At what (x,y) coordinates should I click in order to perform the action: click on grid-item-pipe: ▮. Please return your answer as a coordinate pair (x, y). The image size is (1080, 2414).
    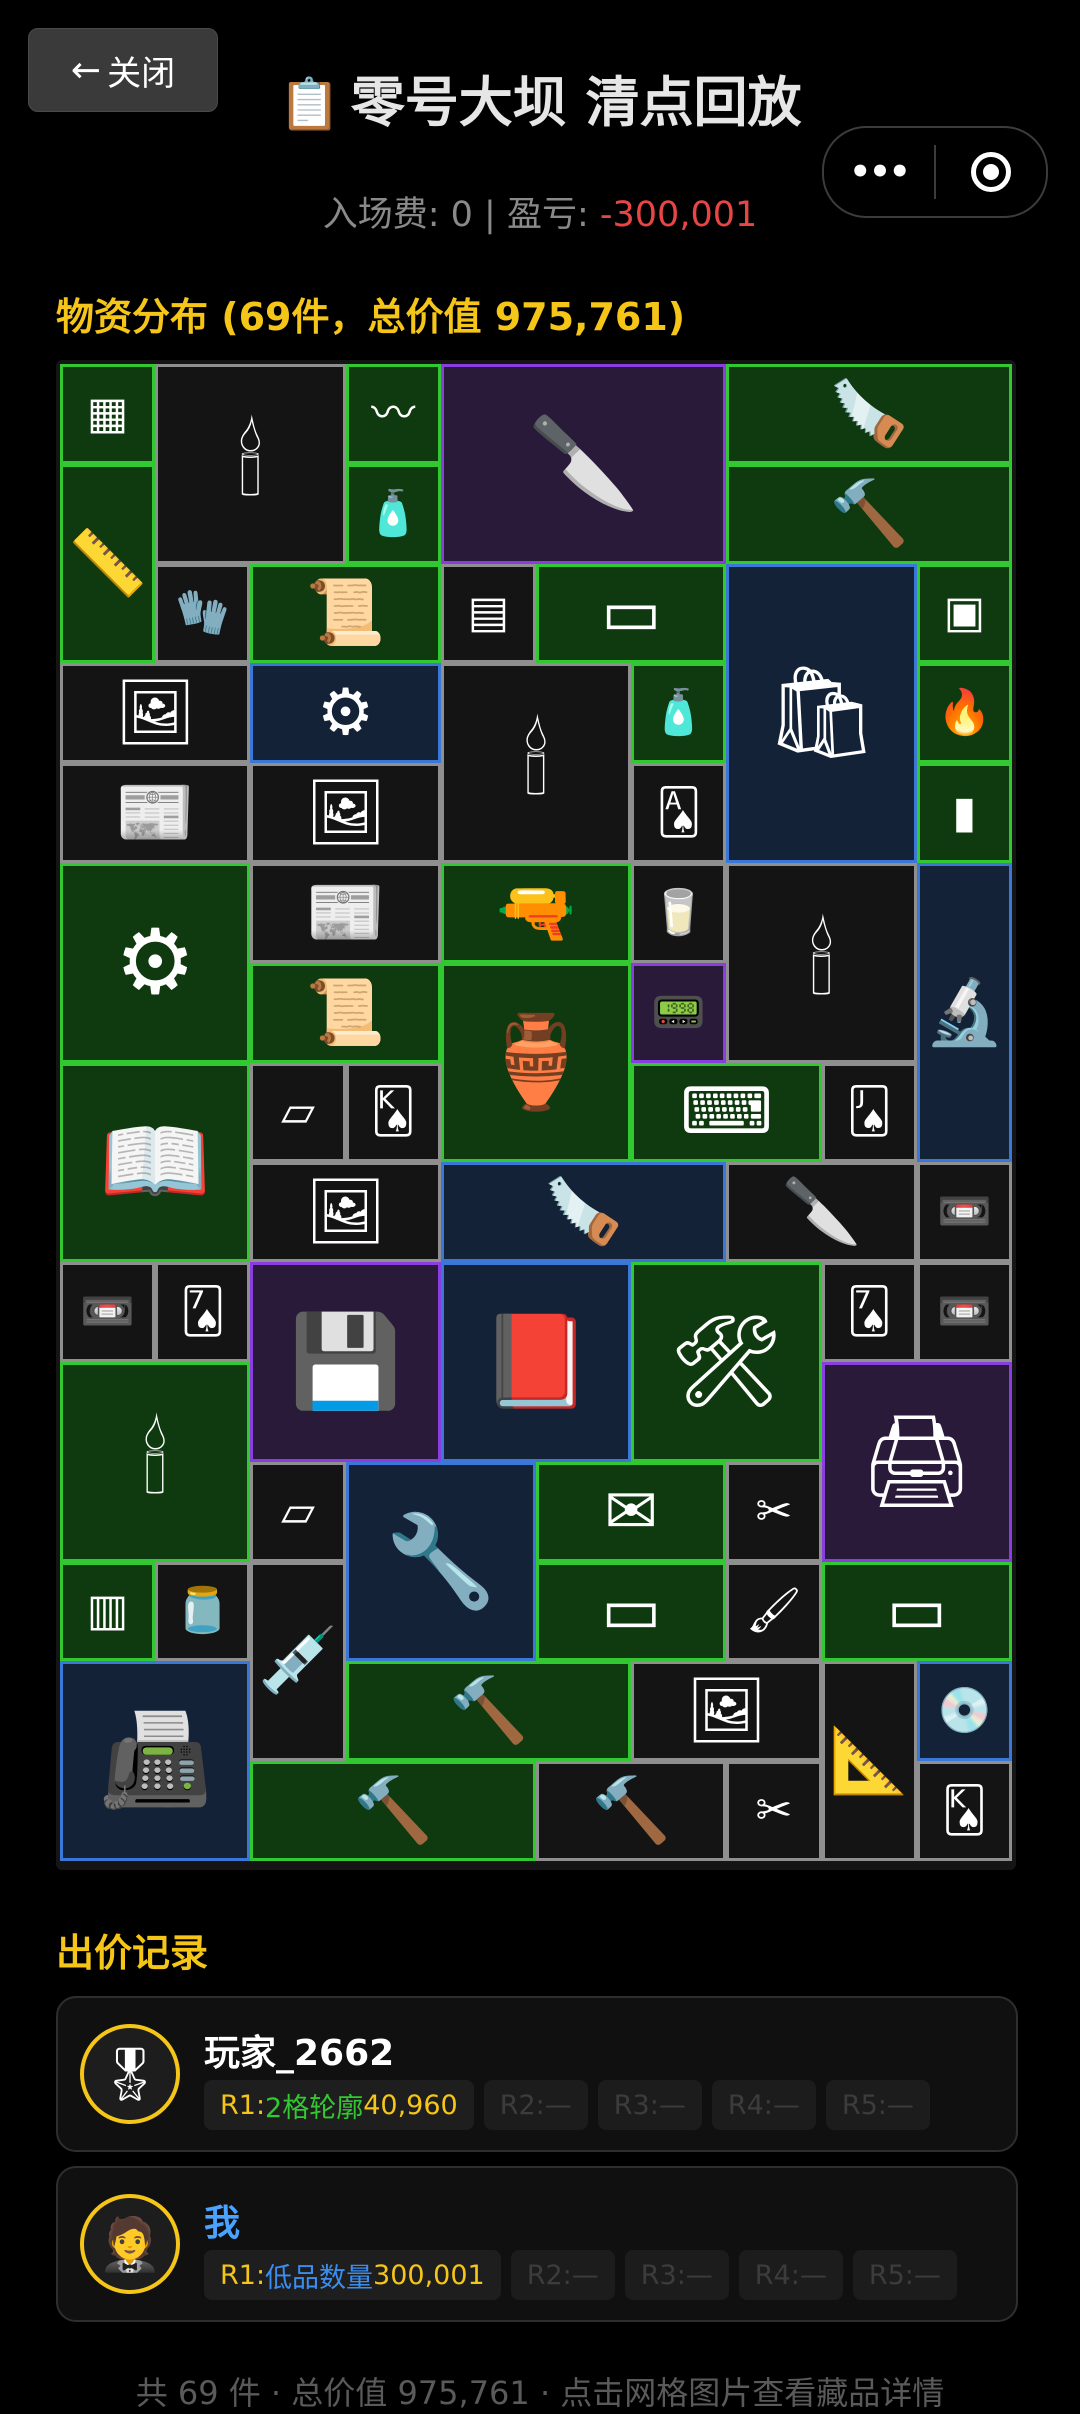
    Looking at the image, I should click on (964, 813).